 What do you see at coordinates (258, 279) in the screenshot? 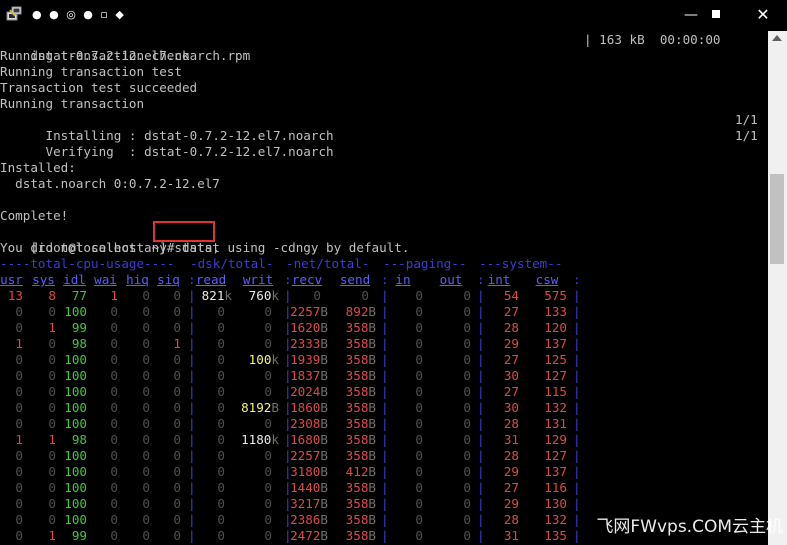
I see `column-header-writ: writ` at bounding box center [258, 279].